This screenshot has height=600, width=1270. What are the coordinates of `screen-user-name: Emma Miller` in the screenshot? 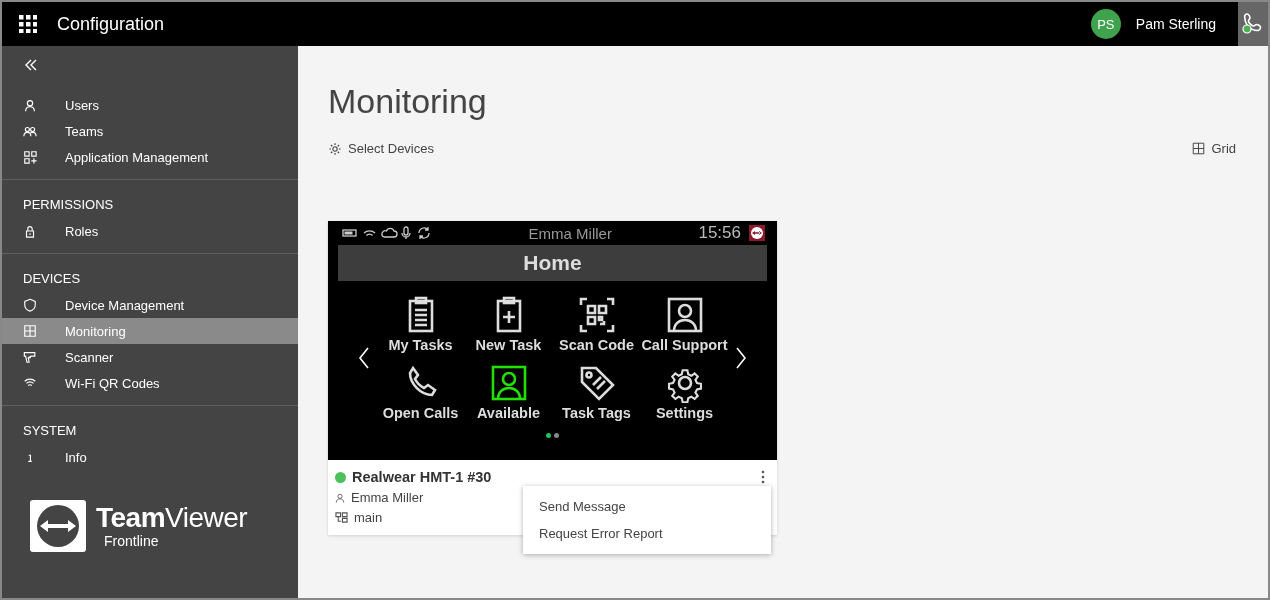 It's located at (570, 233).